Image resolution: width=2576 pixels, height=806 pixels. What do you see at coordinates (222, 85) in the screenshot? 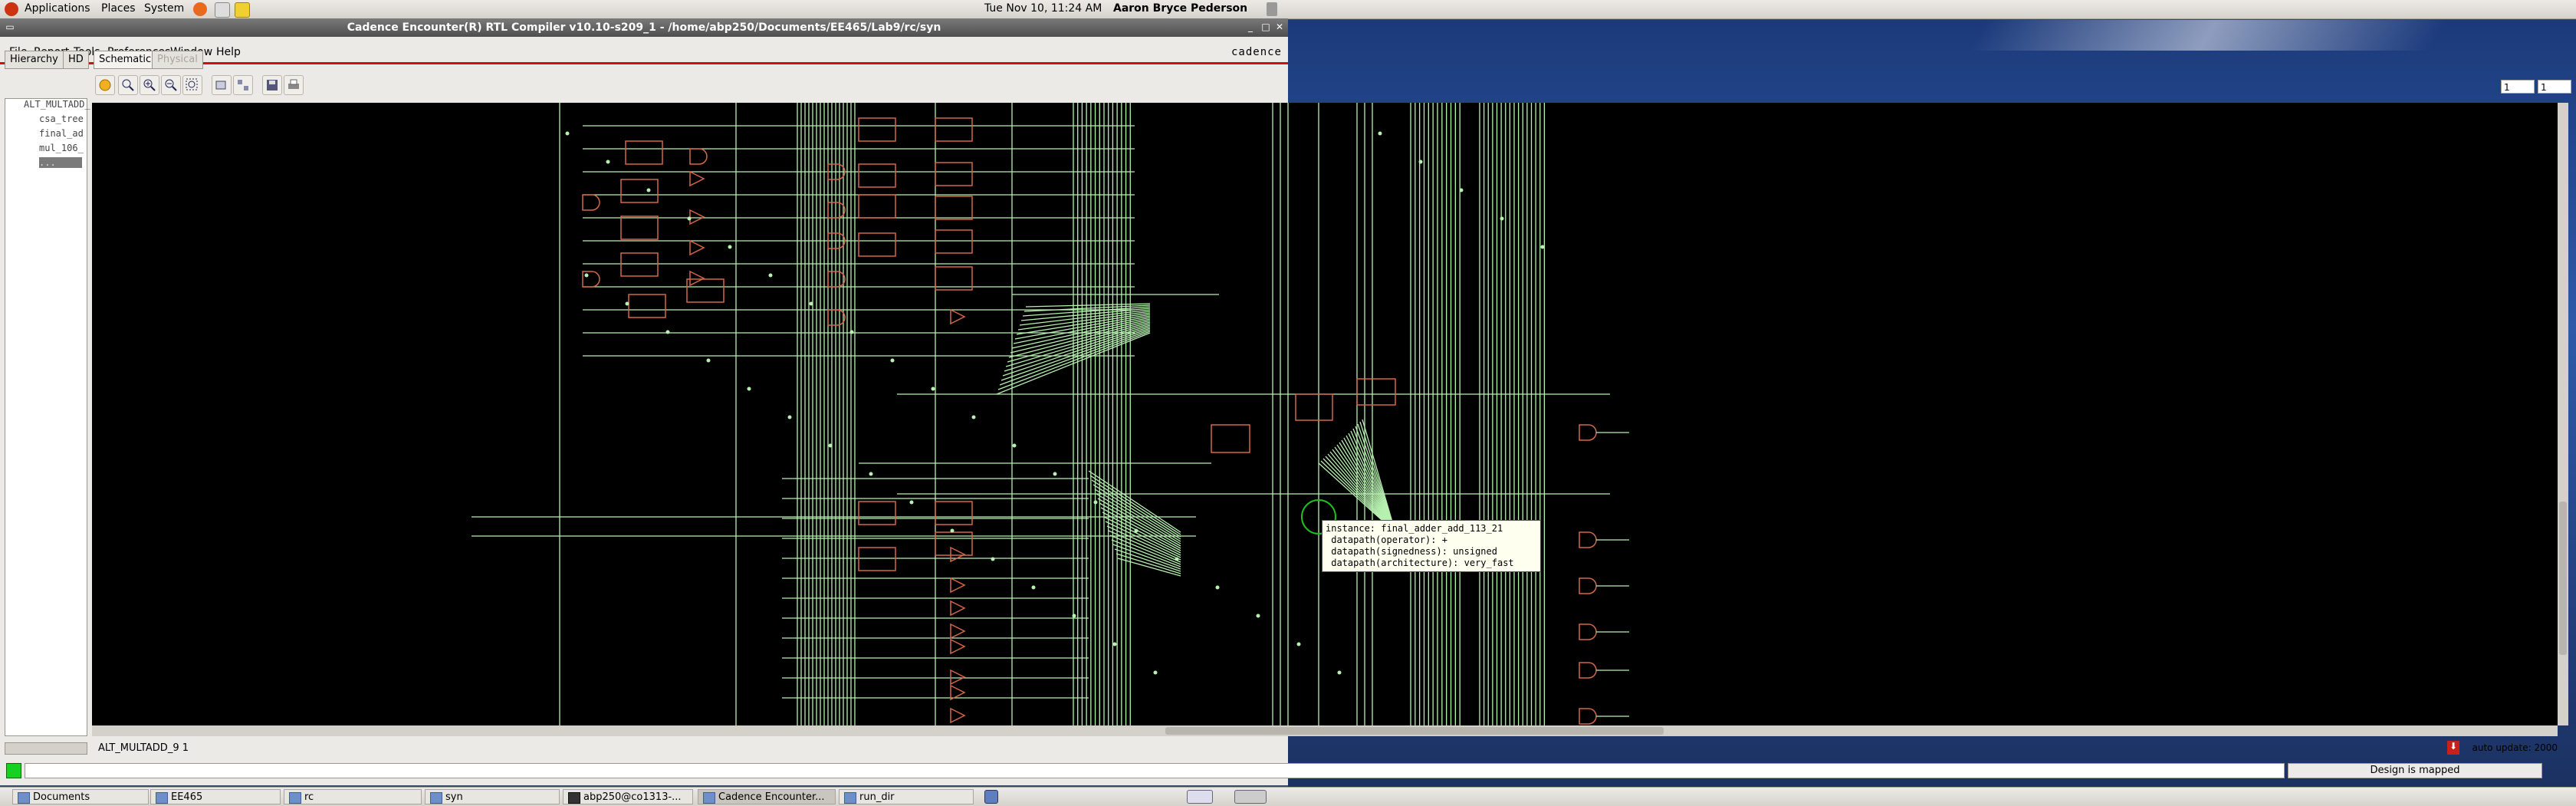
I see `select-icon` at bounding box center [222, 85].